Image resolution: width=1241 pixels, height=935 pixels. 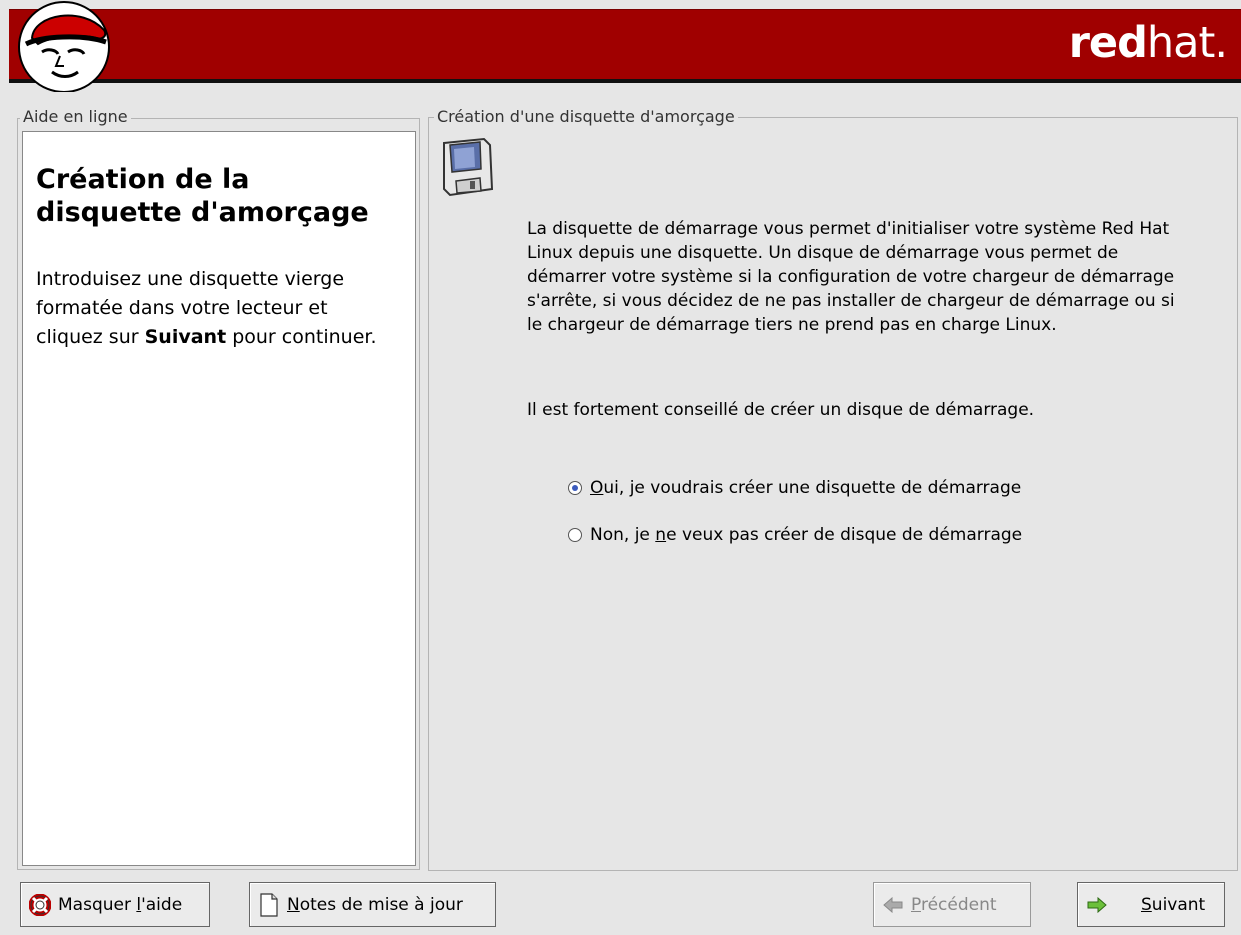 What do you see at coordinates (75, 117) in the screenshot?
I see `help-frame-title: Aide en ligne` at bounding box center [75, 117].